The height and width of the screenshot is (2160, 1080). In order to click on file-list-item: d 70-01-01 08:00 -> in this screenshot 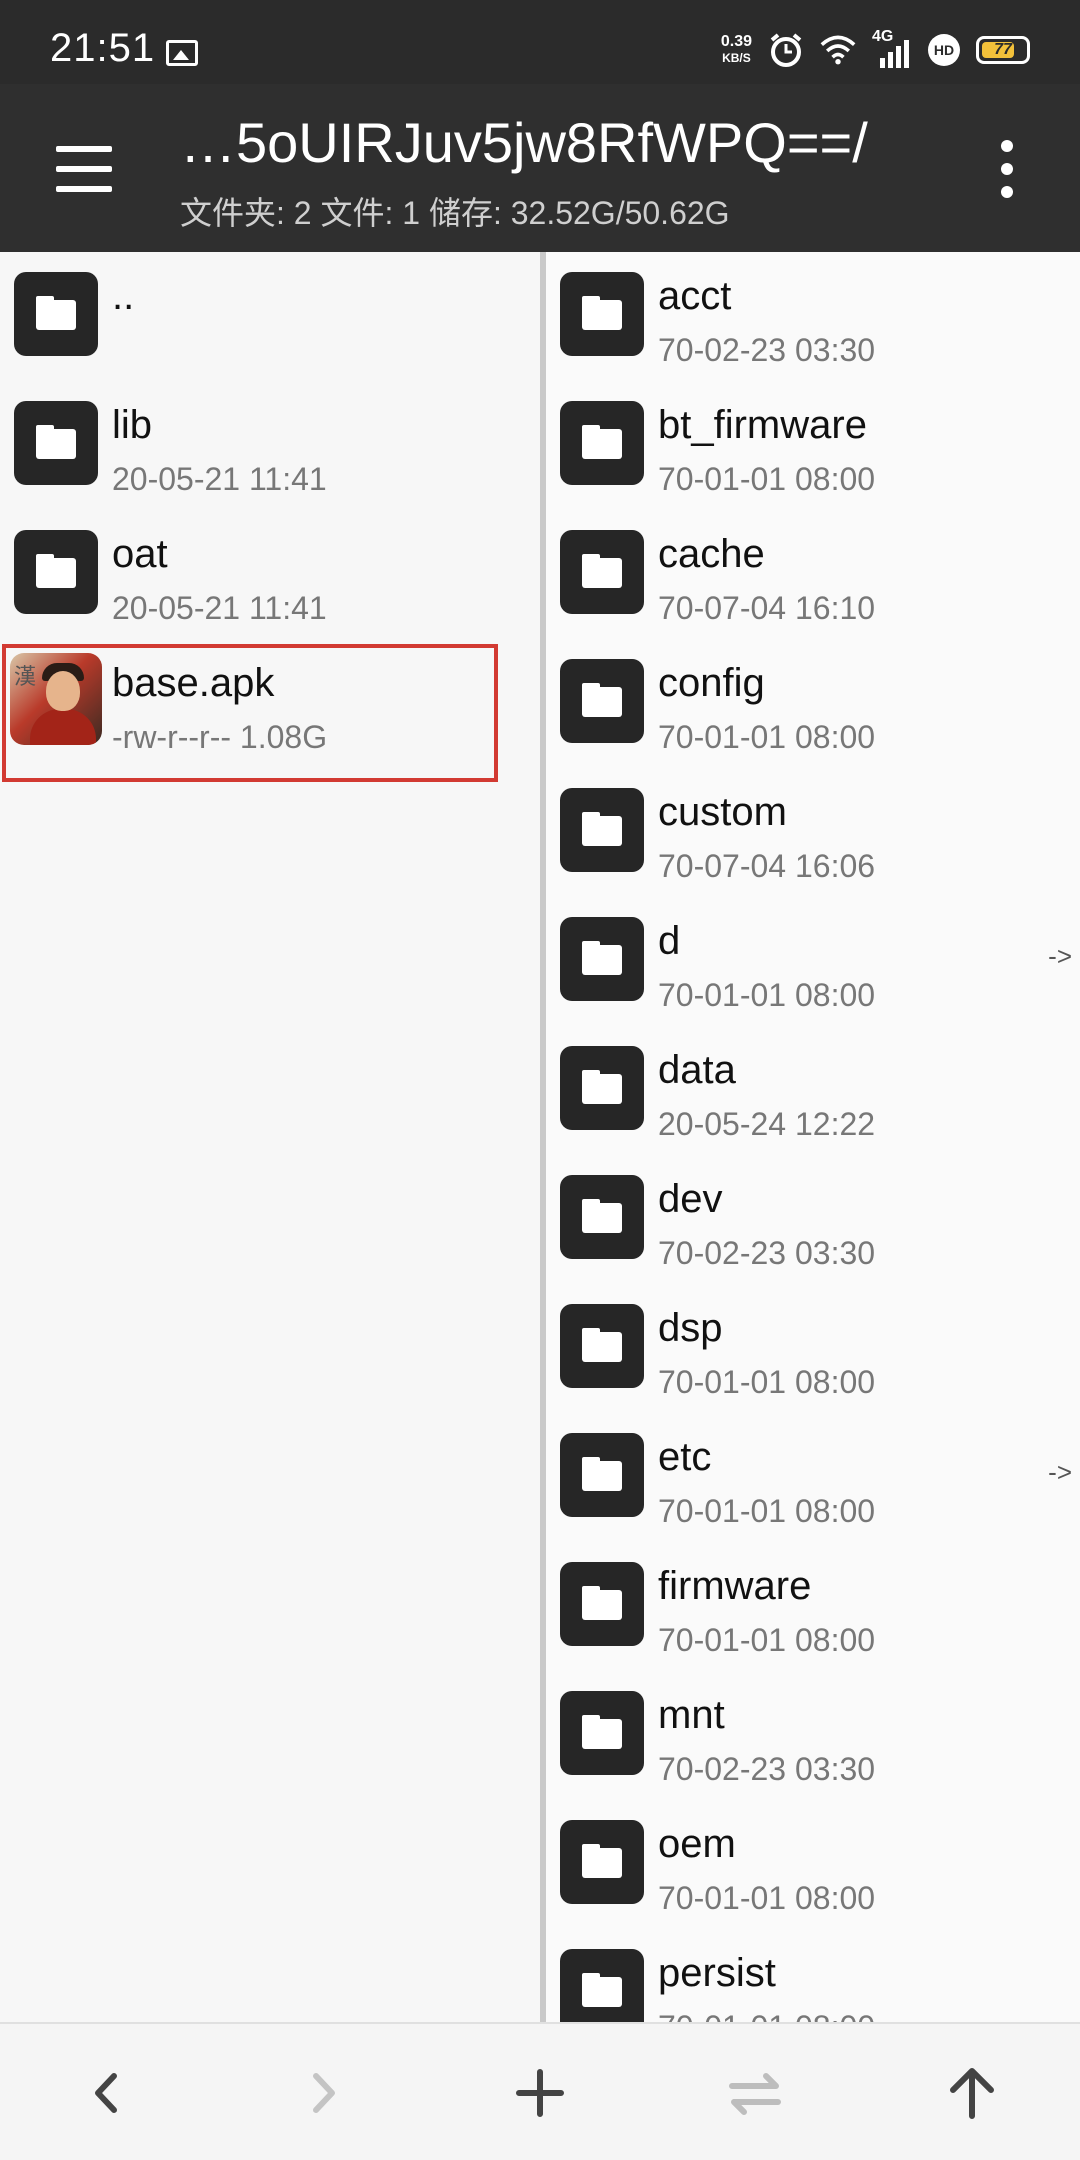, I will do `click(813, 961)`.